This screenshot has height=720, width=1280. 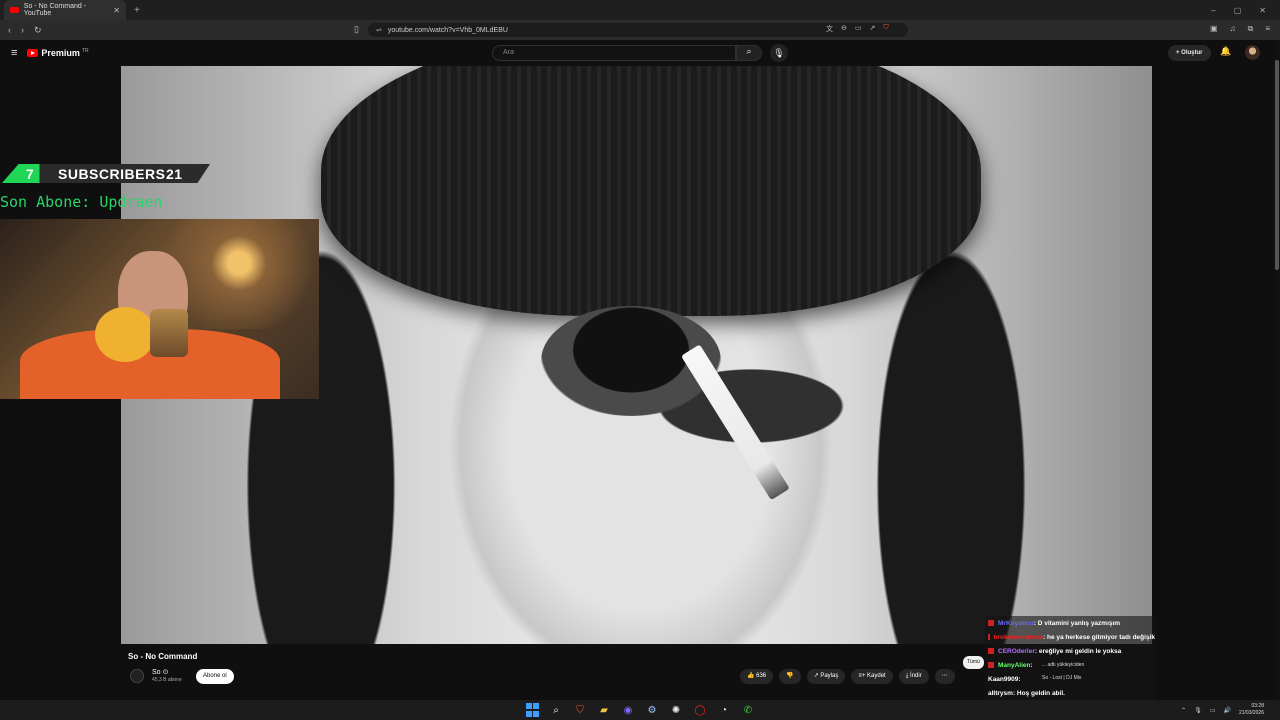 I want to click on chatgpt-icon: ✺, so click(x=676, y=710).